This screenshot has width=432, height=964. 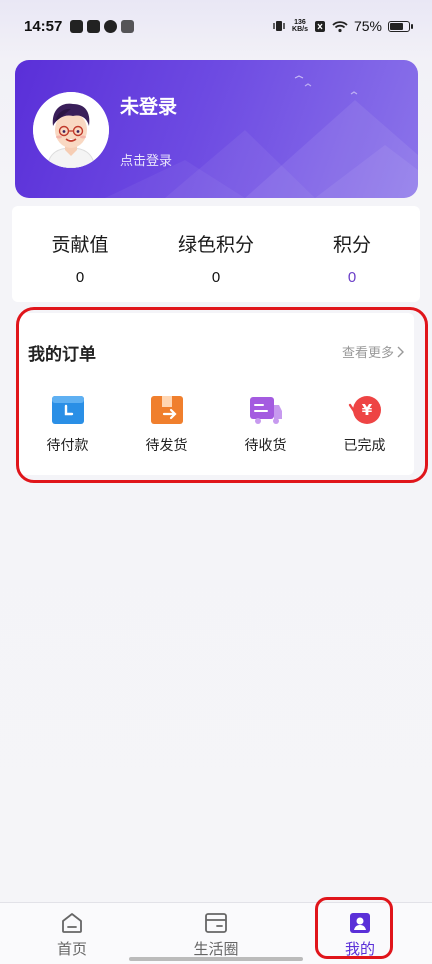 I want to click on mail-icon, so click(x=94, y=26).